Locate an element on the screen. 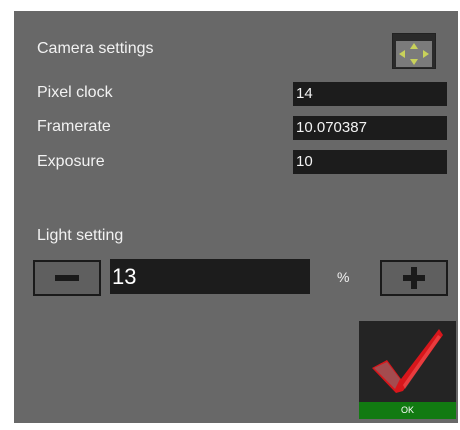 This screenshot has width=460, height=430. pixel-clock-label: Pixel clock is located at coordinates (75, 92).